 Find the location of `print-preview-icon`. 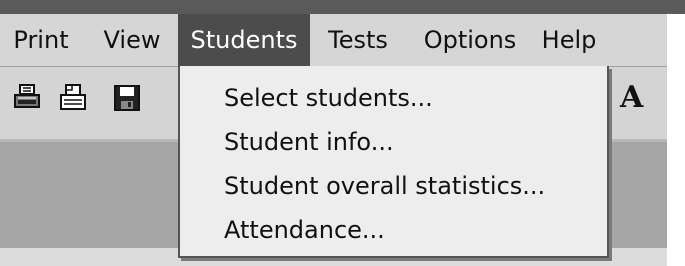

print-preview-icon is located at coordinates (73, 98).